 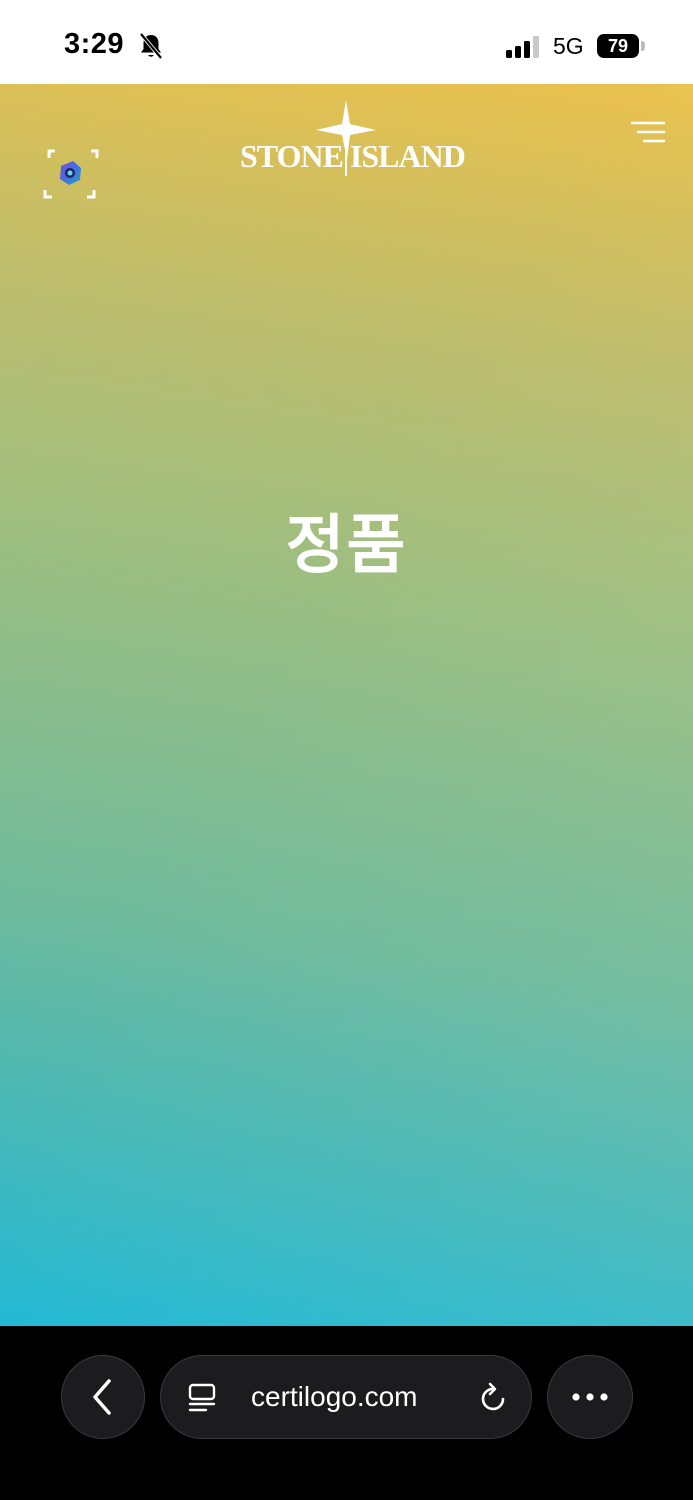 What do you see at coordinates (522, 47) in the screenshot?
I see `signal-strength-icon` at bounding box center [522, 47].